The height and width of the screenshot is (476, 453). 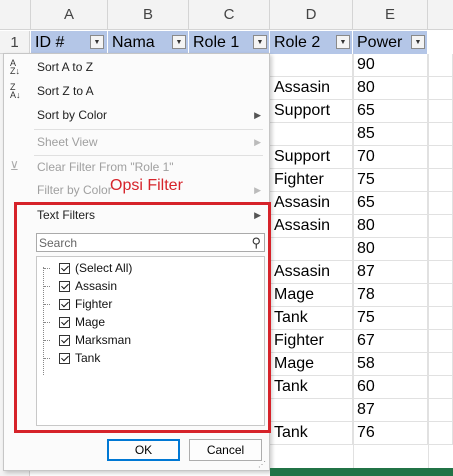 What do you see at coordinates (82, 322) in the screenshot?
I see `filter-value-item: Mage` at bounding box center [82, 322].